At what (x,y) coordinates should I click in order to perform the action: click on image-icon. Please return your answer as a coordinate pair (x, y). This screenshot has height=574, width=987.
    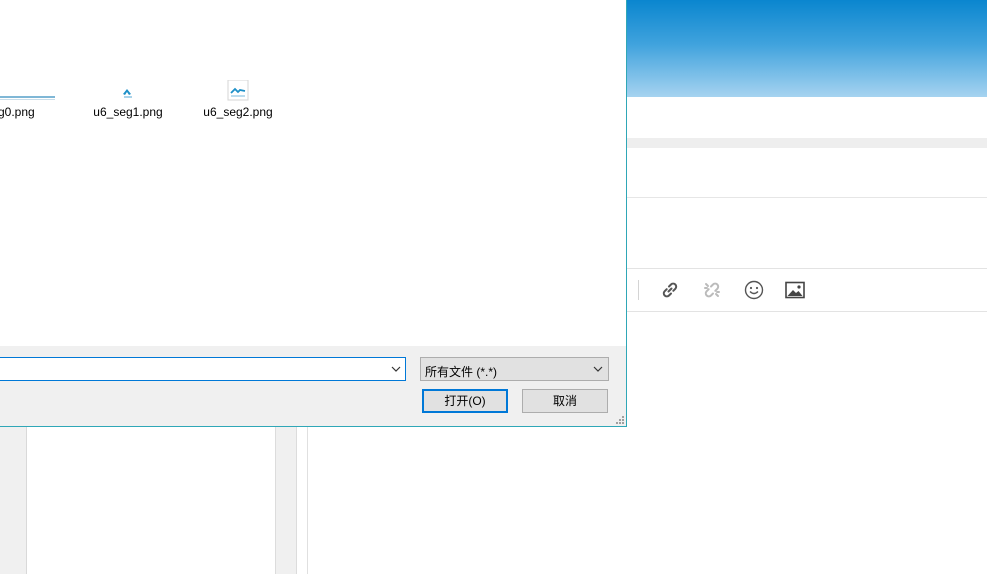
    Looking at the image, I should click on (795, 290).